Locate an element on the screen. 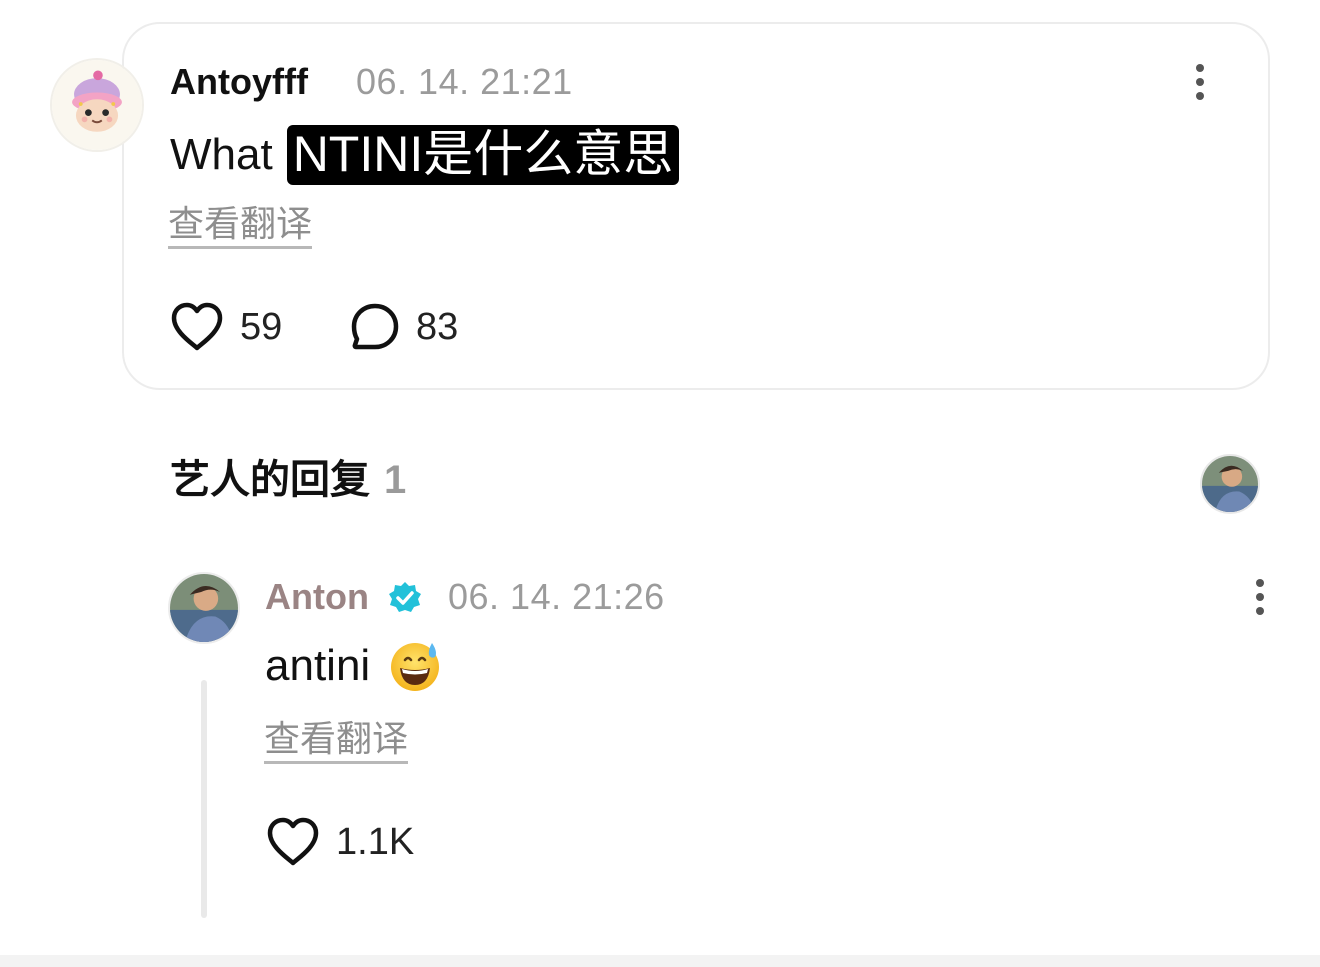  plush-toy-avatar-image is located at coordinates (97, 105).